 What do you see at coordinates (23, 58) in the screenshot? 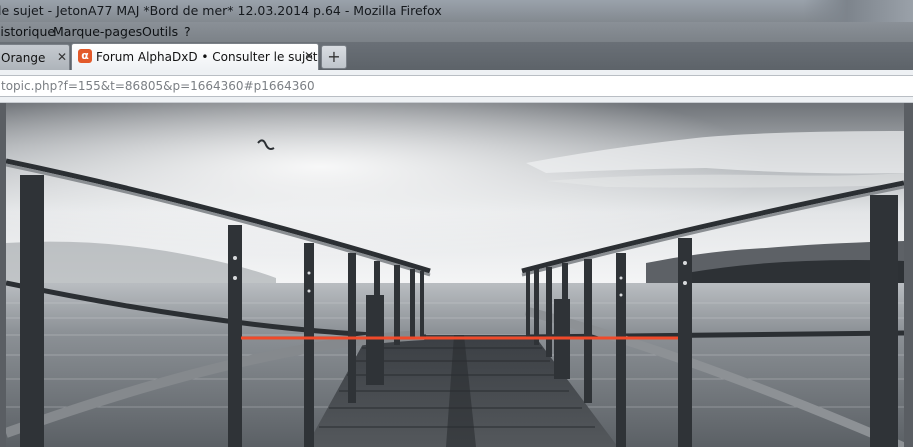
I see `tab-label: Orange` at bounding box center [23, 58].